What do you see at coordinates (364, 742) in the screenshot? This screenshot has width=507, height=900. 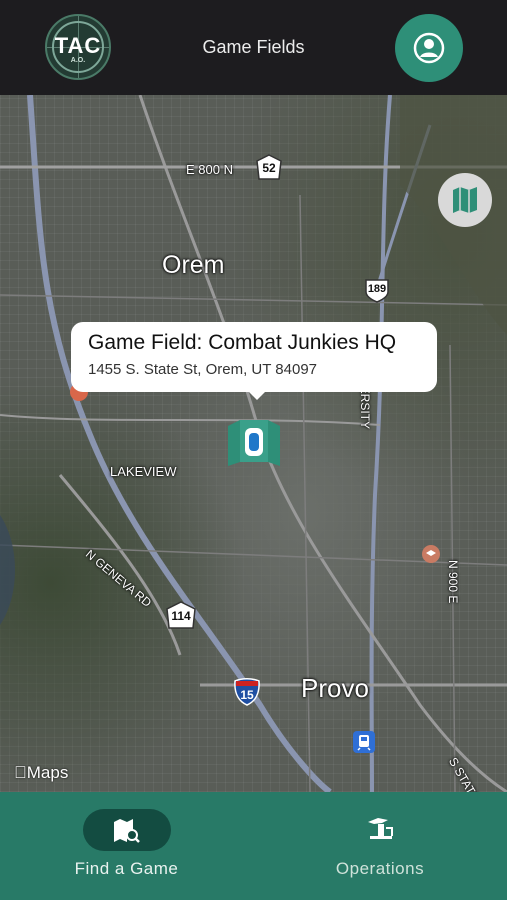 I see `transit-poi-icon` at bounding box center [364, 742].